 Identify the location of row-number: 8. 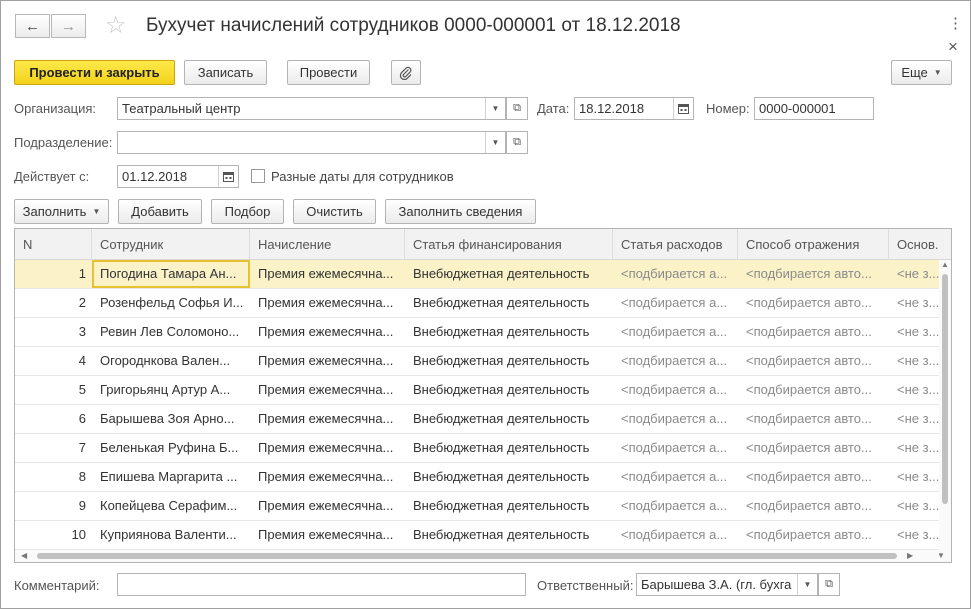
(53, 477).